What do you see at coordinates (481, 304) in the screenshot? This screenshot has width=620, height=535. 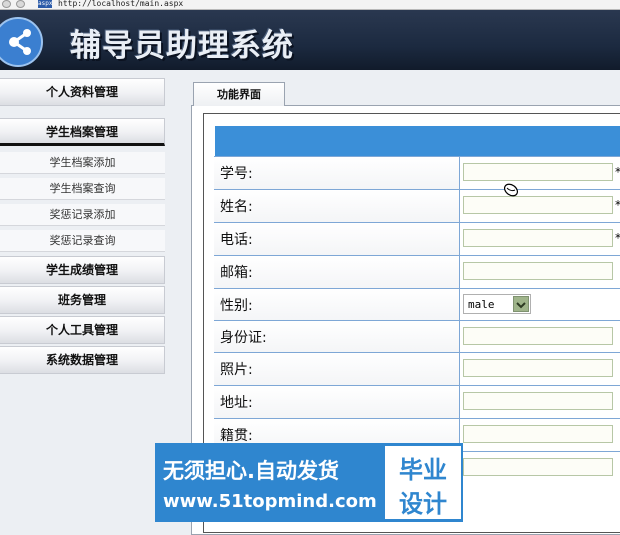 I see `gender-selected-value: male` at bounding box center [481, 304].